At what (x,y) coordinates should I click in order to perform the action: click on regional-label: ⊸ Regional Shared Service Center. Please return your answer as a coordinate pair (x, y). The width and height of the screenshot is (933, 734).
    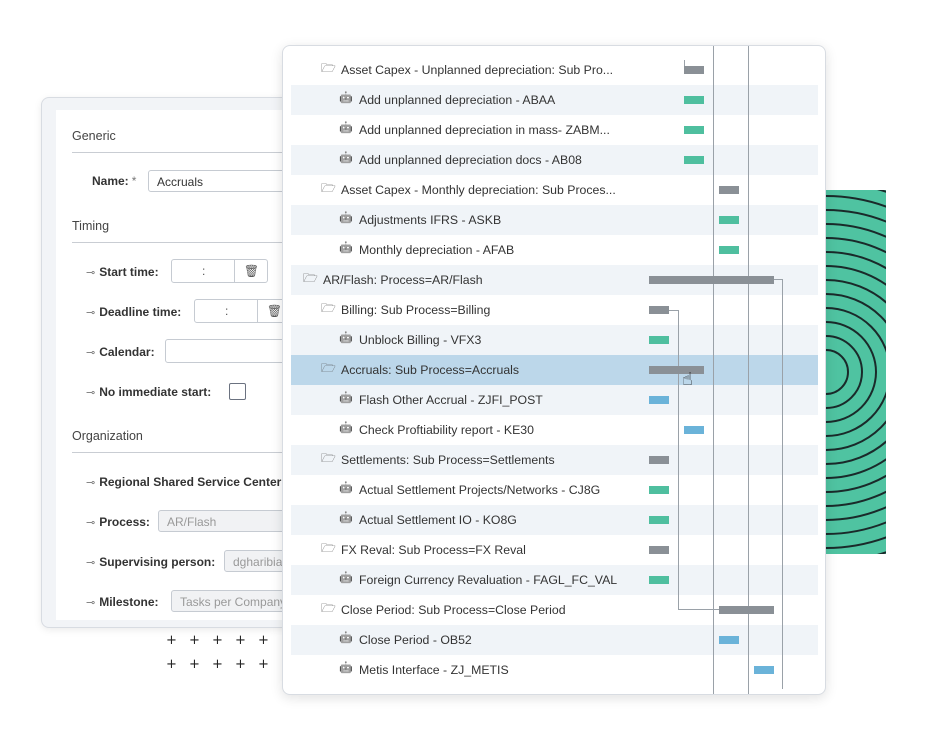
    Looking at the image, I should click on (184, 482).